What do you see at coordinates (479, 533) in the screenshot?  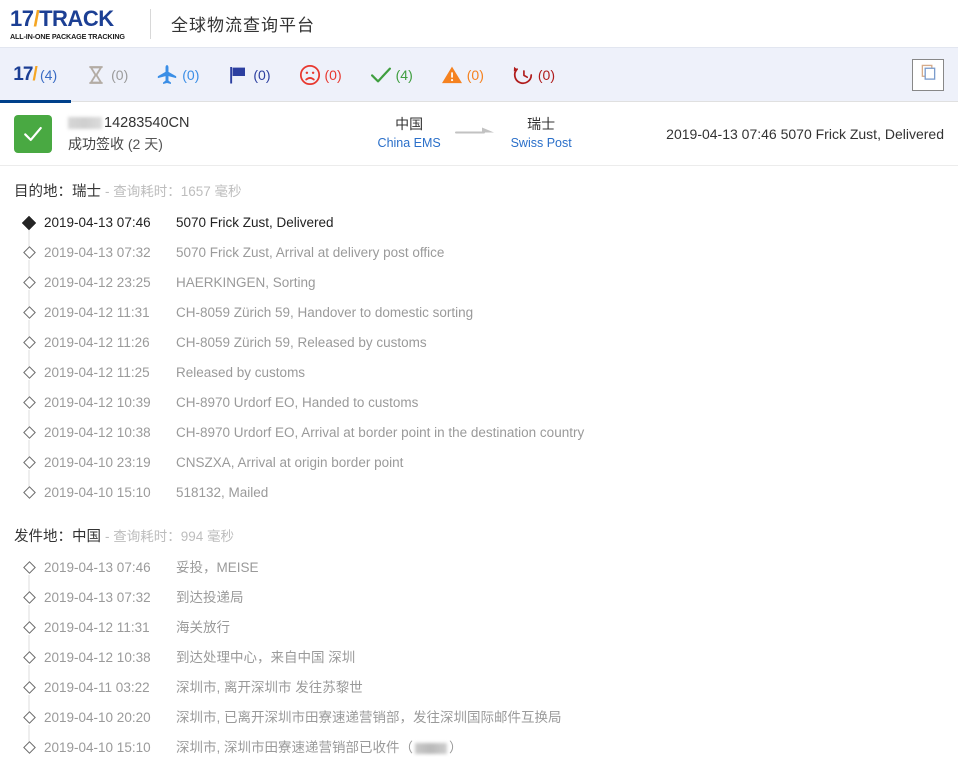 I see `origin-section-header: 发件地：中国 - 查询耗时：994 毫秒` at bounding box center [479, 533].